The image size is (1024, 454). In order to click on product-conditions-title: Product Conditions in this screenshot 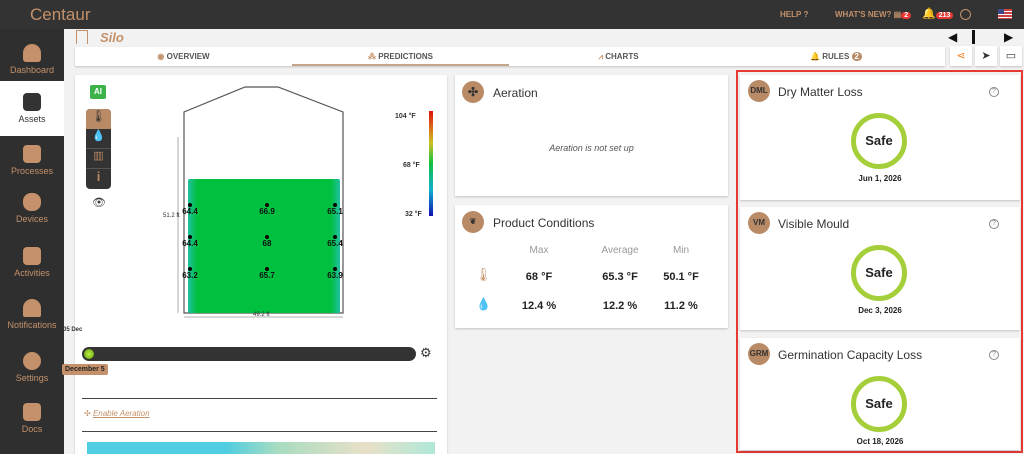, I will do `click(544, 223)`.